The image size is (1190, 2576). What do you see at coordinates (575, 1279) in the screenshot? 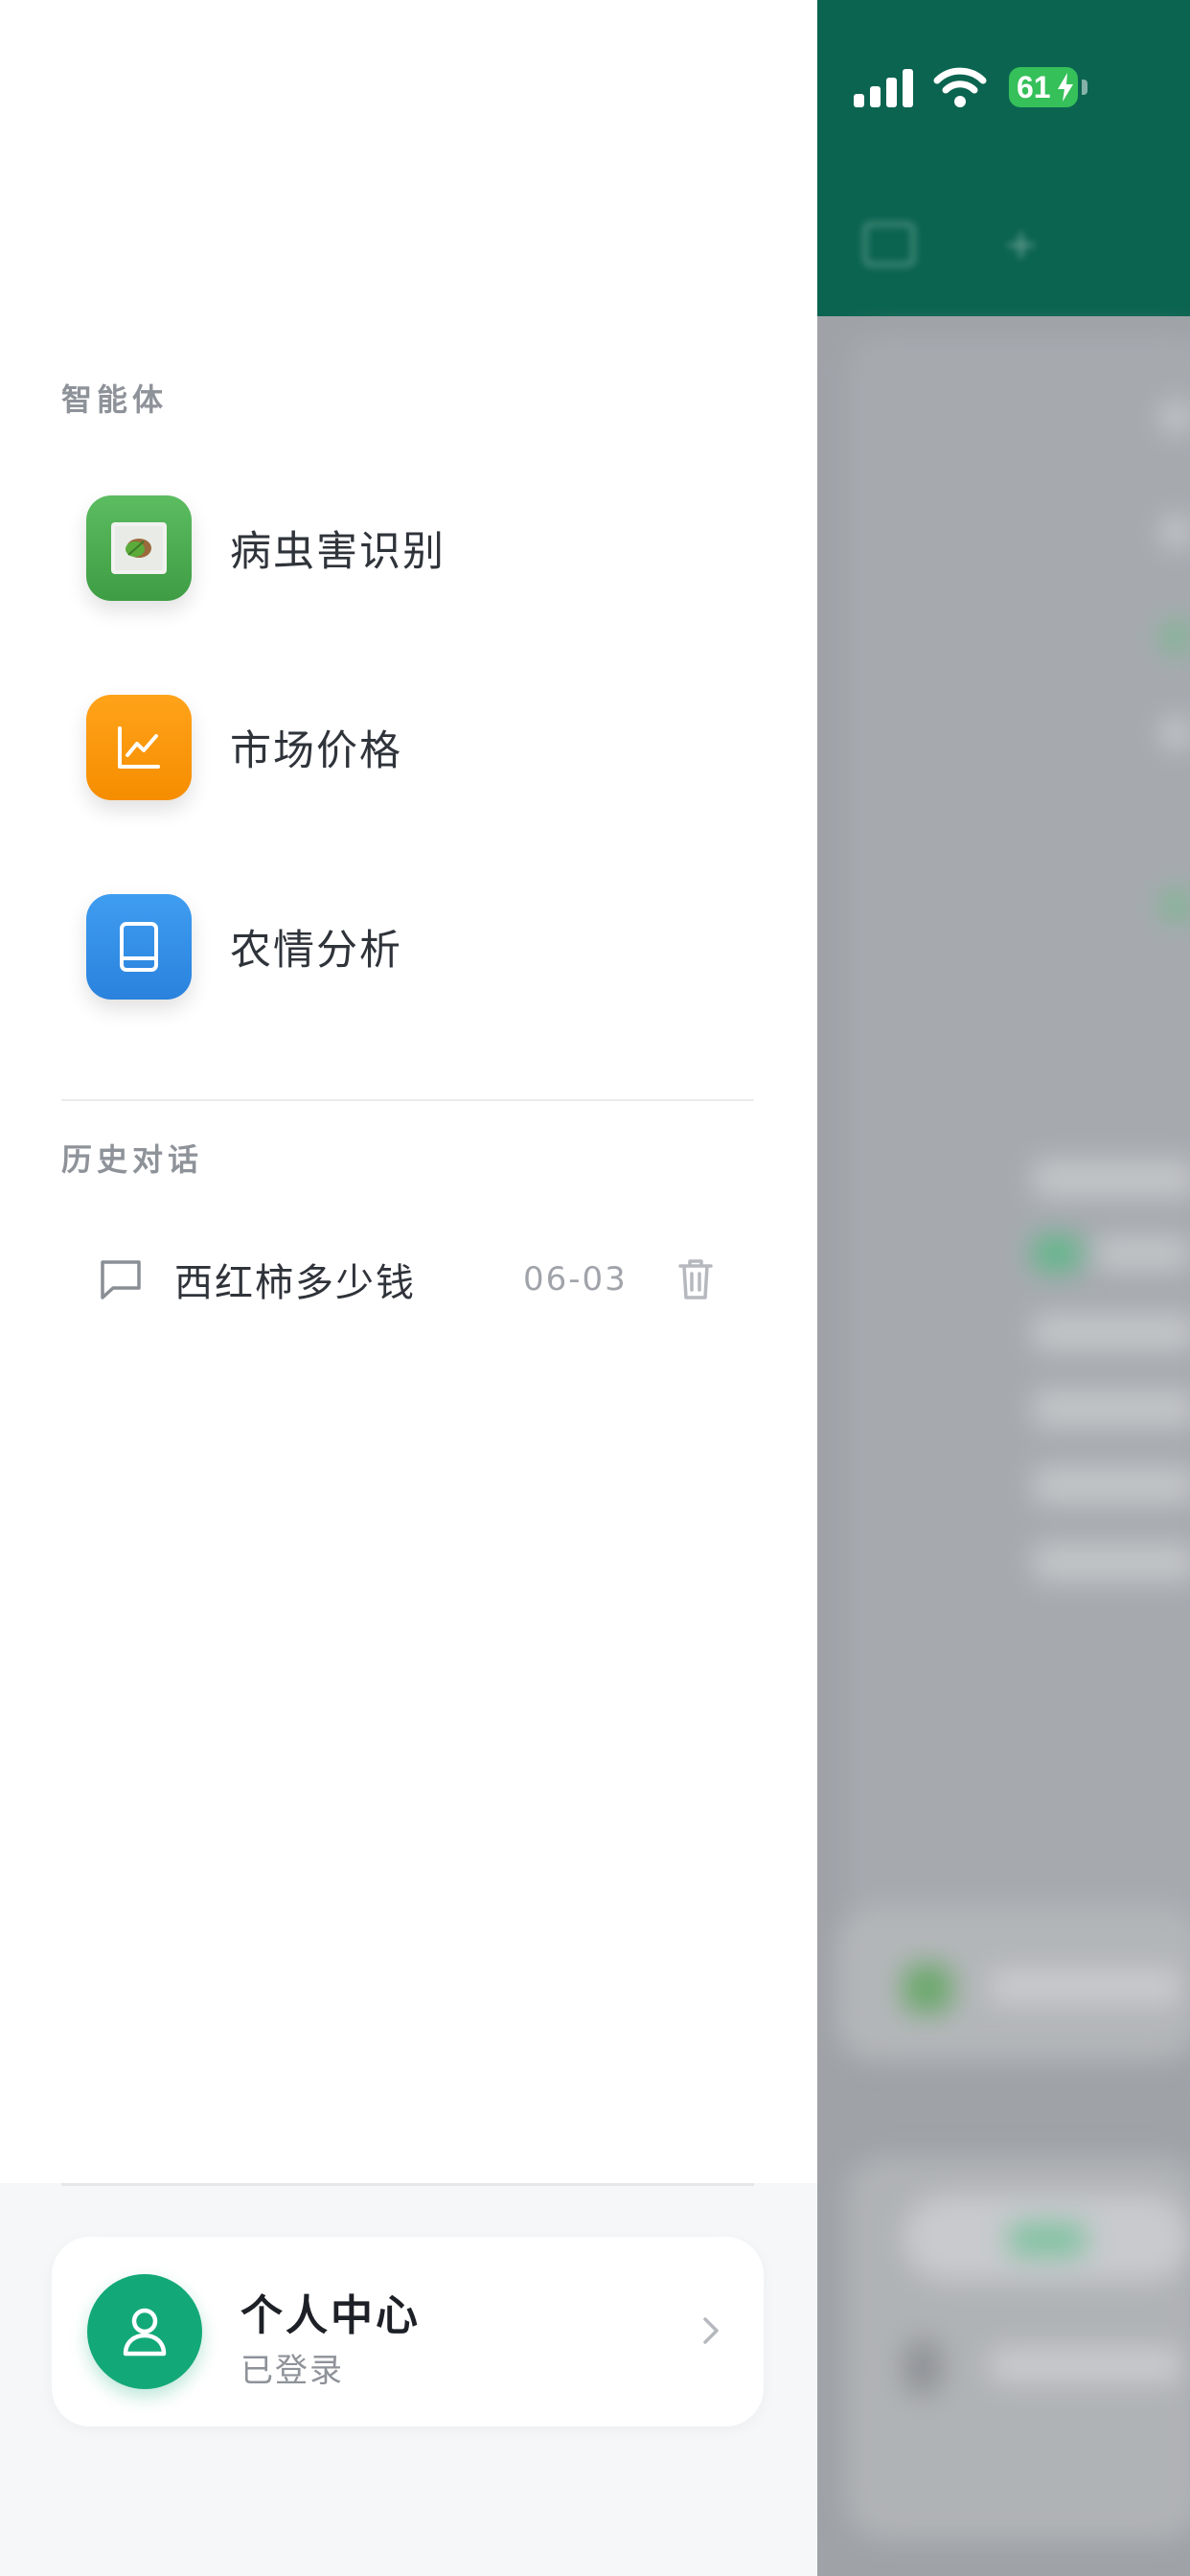
I see `history-item-date: 06-03` at bounding box center [575, 1279].